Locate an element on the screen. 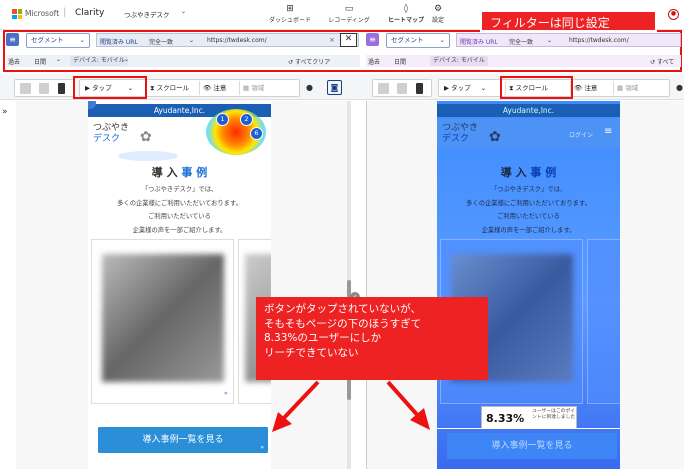 The width and height of the screenshot is (684, 469). right-arrow is located at coordinates (404, 400).